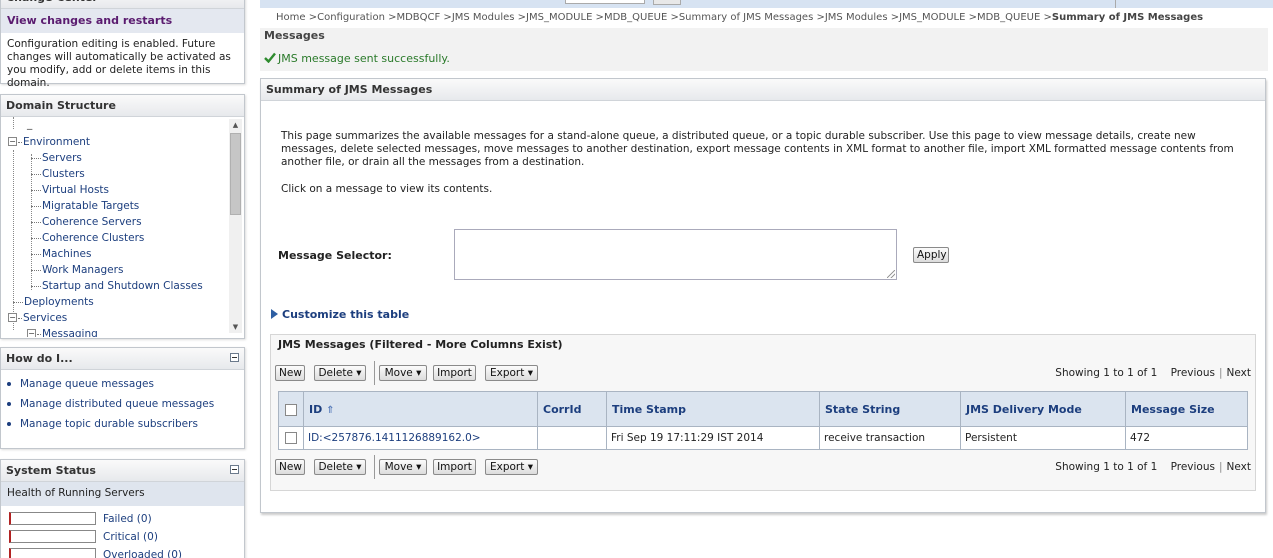  I want to click on column-header-delivery-mode: JMS Delivery Mode, so click(1043, 409).